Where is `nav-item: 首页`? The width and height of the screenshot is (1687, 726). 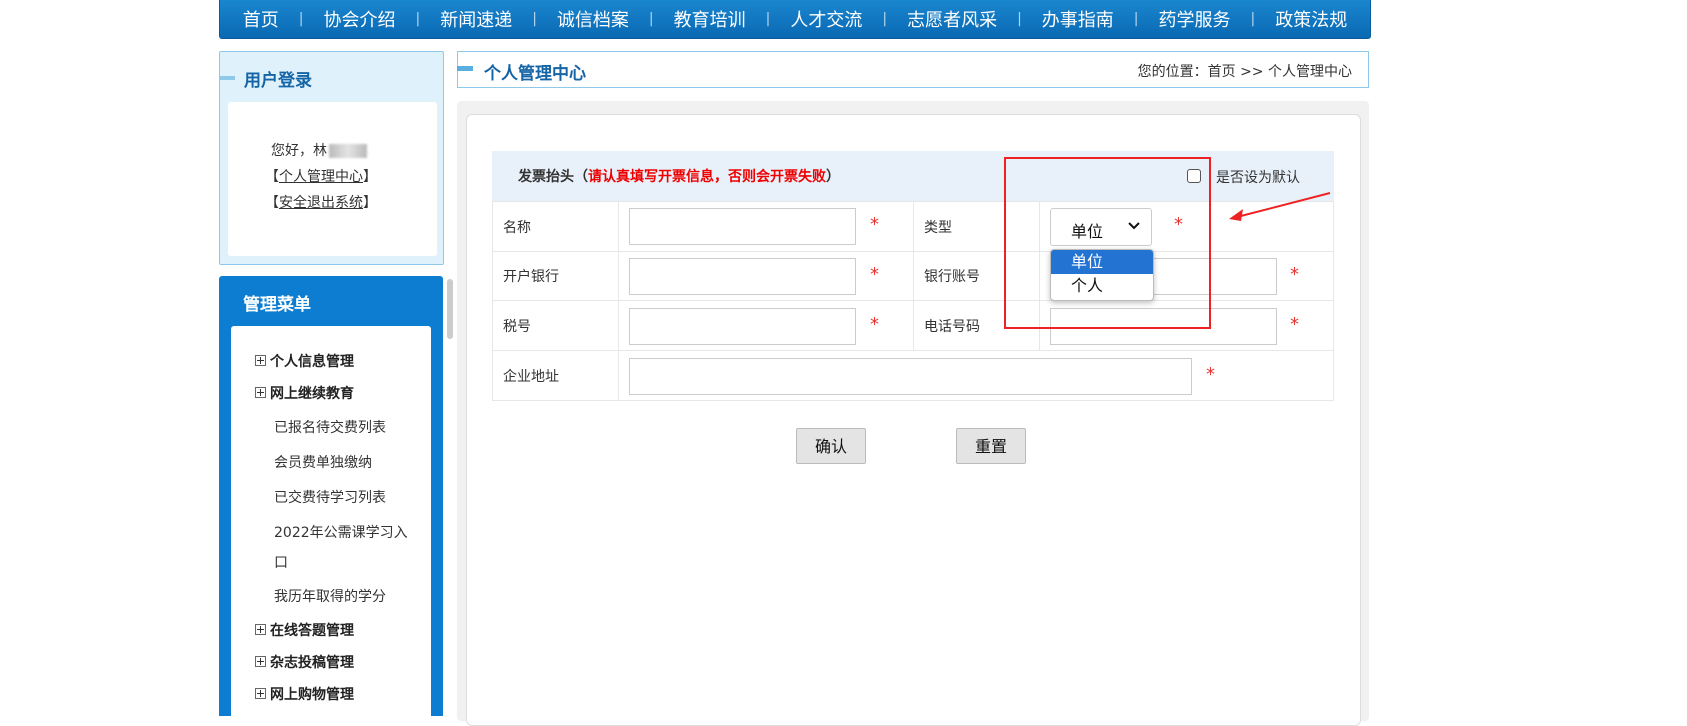 nav-item: 首页 is located at coordinates (261, 19).